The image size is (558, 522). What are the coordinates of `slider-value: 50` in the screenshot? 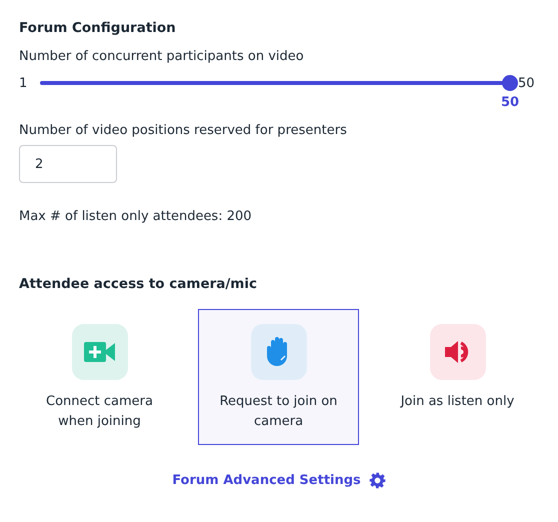 It's located at (510, 102).